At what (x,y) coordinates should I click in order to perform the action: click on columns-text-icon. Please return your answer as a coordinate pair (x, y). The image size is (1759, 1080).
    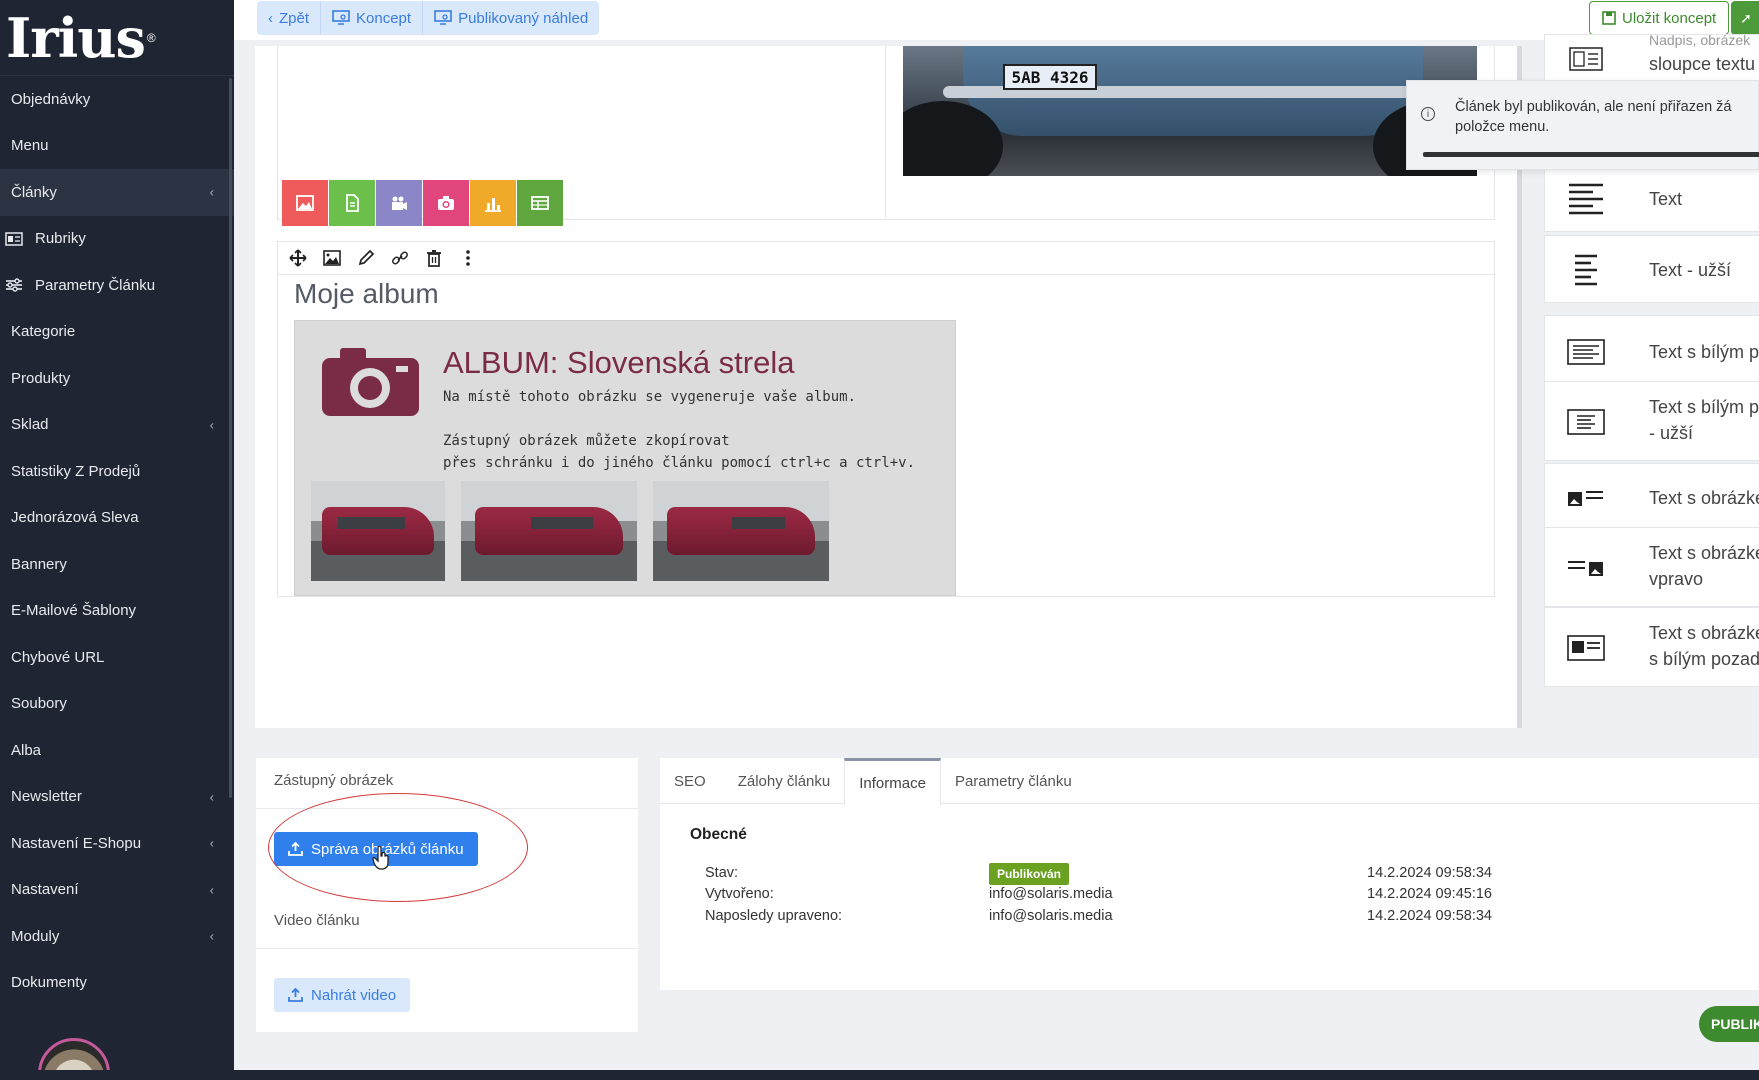
    Looking at the image, I should click on (1586, 59).